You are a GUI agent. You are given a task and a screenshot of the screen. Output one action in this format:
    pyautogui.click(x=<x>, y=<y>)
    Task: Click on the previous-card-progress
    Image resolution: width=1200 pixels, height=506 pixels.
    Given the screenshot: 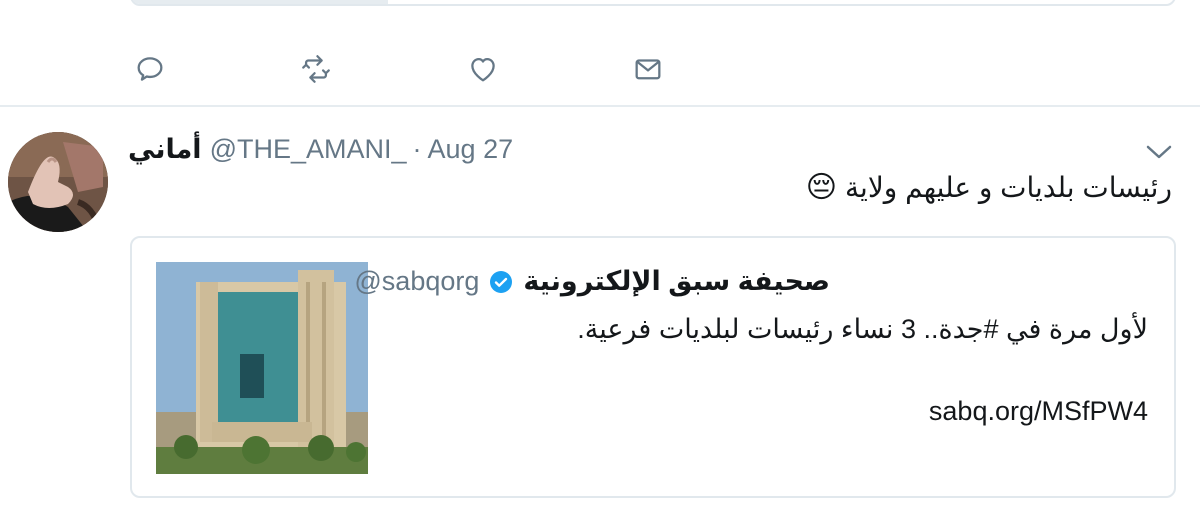 What is the action you would take?
    pyautogui.click(x=260, y=2)
    